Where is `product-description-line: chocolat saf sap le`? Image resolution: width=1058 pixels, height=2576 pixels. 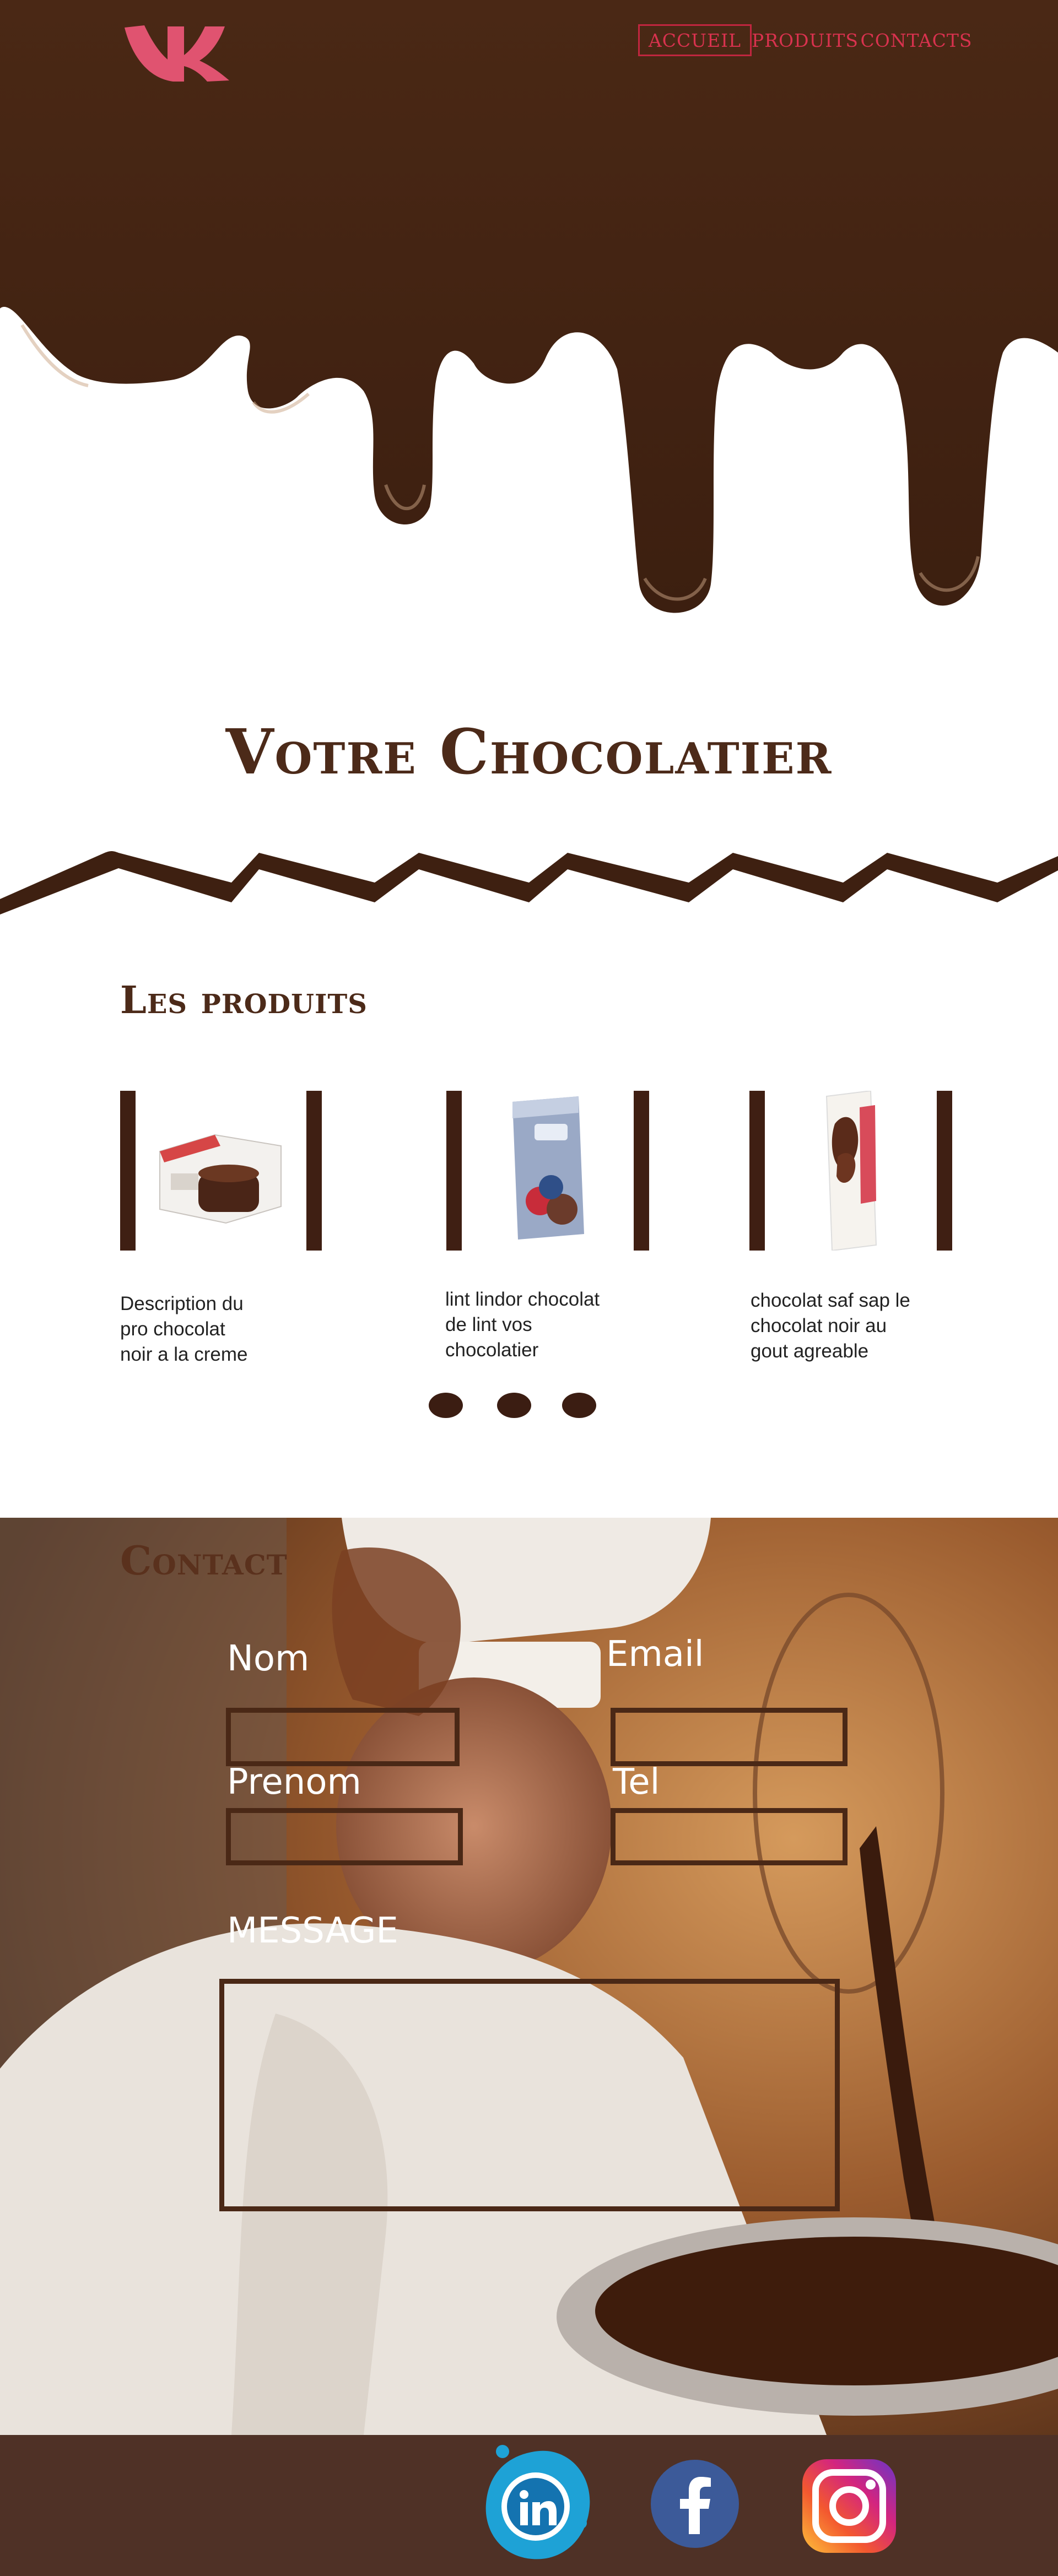 product-description-line: chocolat saf sap le is located at coordinates (830, 1300).